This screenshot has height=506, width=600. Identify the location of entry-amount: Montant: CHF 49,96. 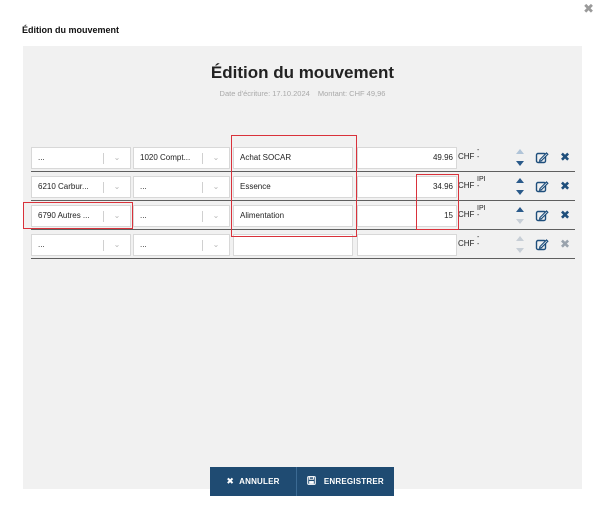
(351, 93).